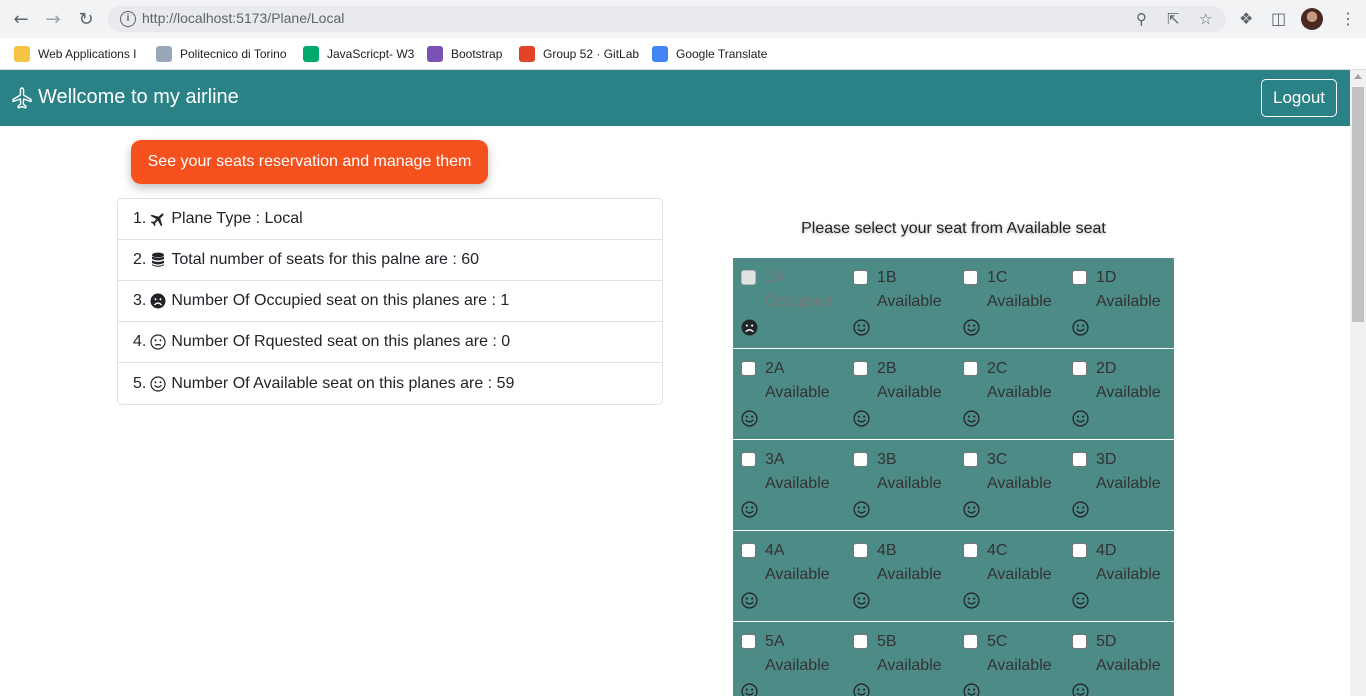 The image size is (1366, 696). Describe the element at coordinates (53, 19) in the screenshot. I see `forward-icon: →` at that location.